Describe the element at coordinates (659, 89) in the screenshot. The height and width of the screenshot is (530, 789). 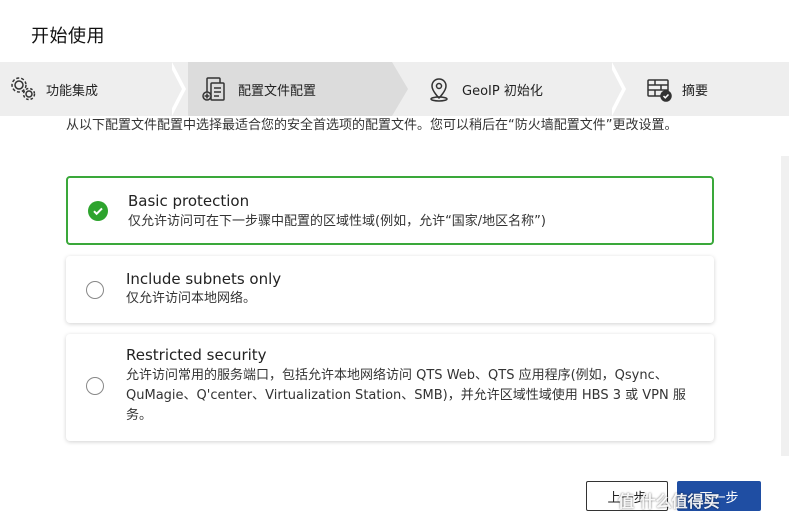
I see `firewall-check-icon` at that location.